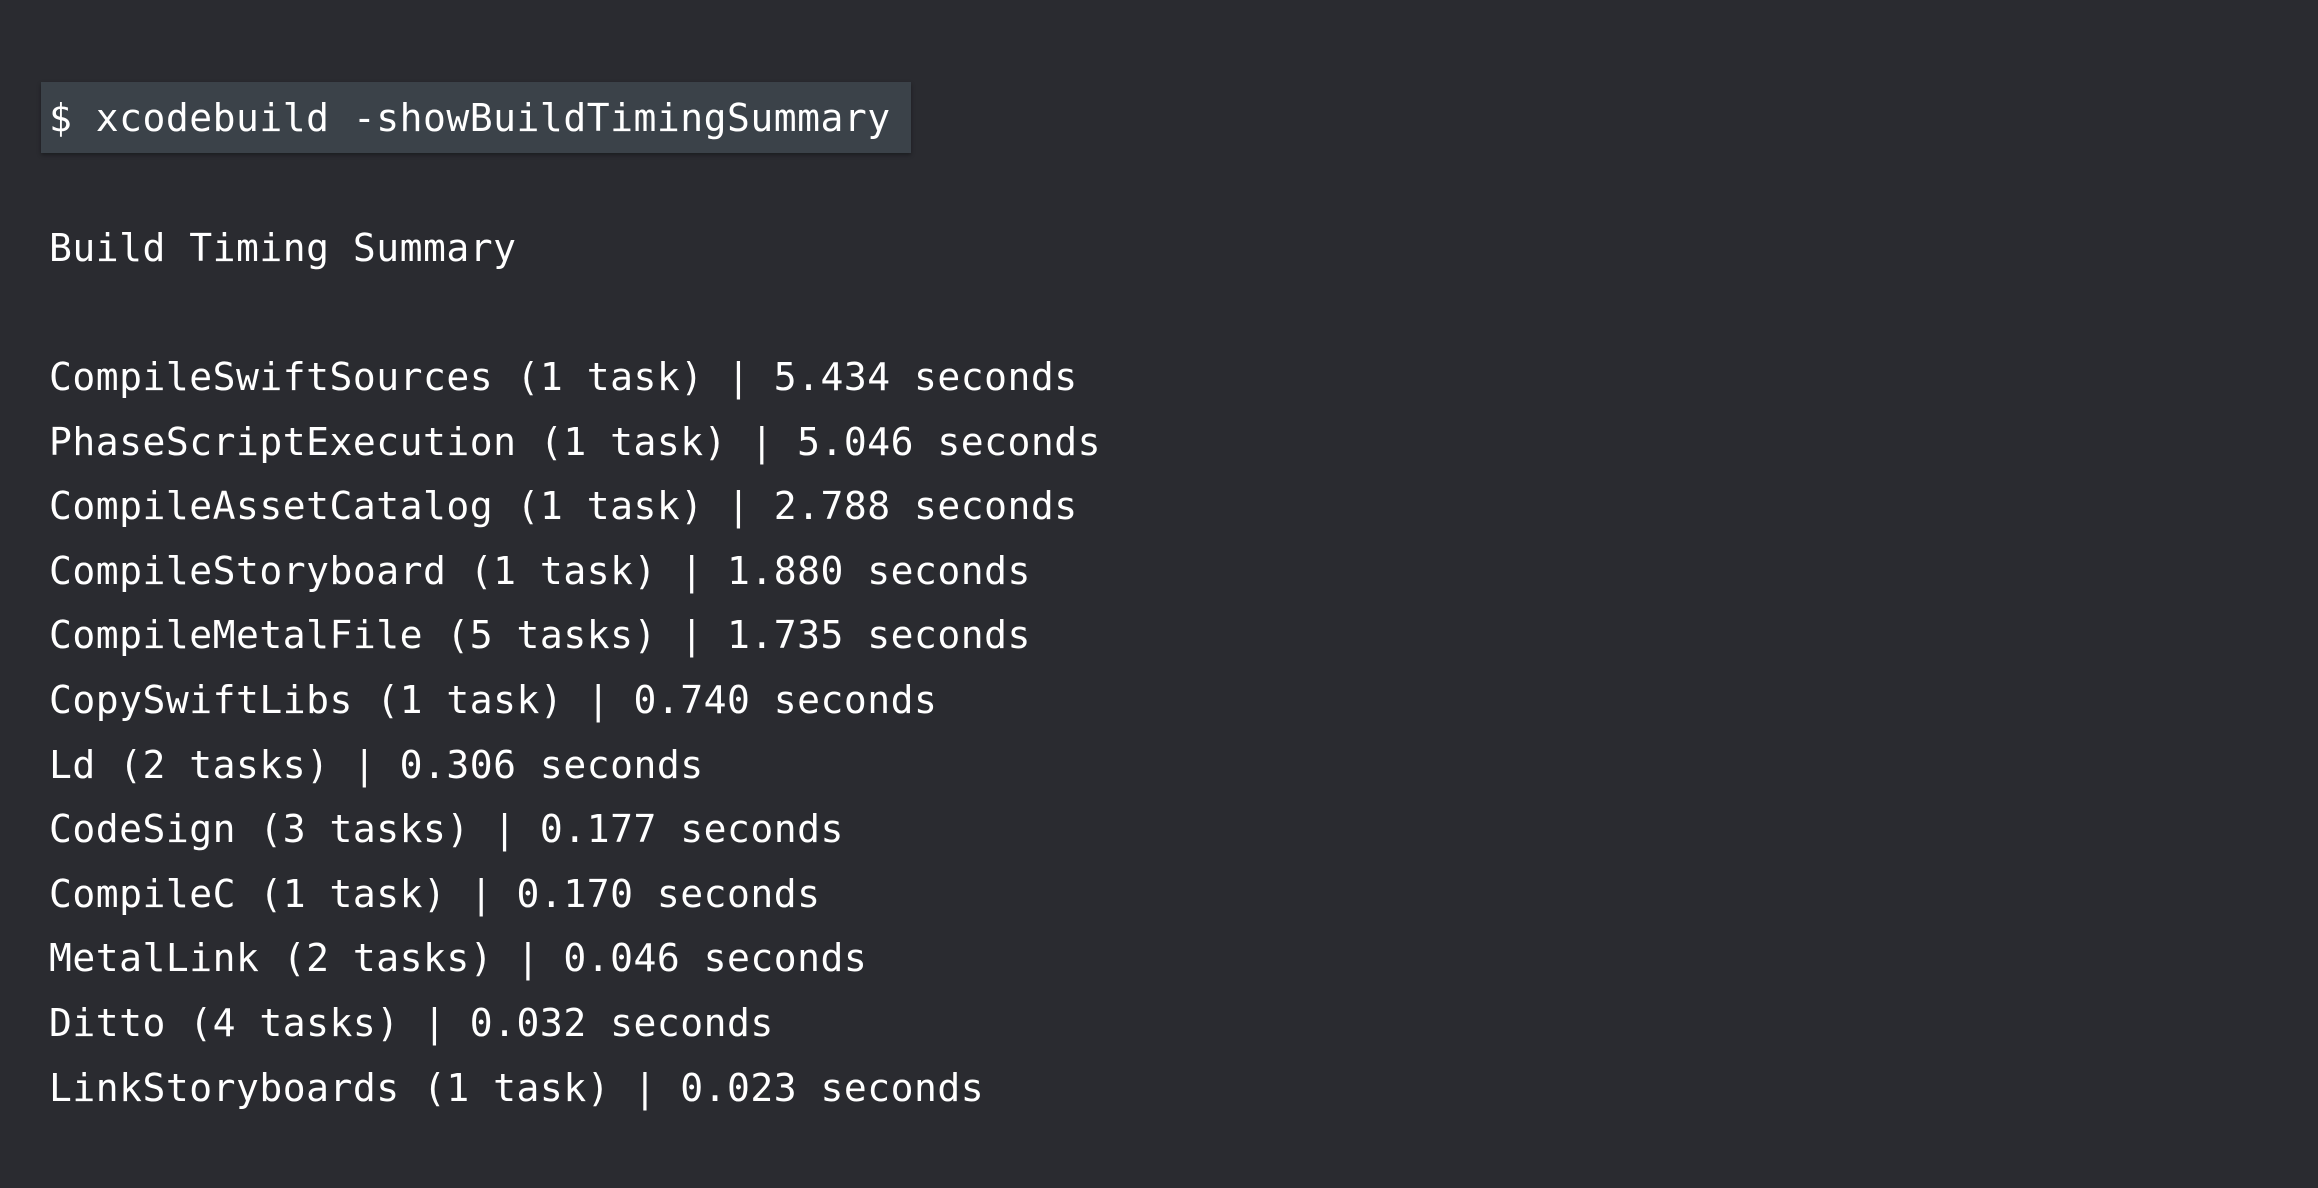  Describe the element at coordinates (493, 699) in the screenshot. I see `timing-row: CopySwiftLibs (1 task) | 0.740 seconds` at that location.